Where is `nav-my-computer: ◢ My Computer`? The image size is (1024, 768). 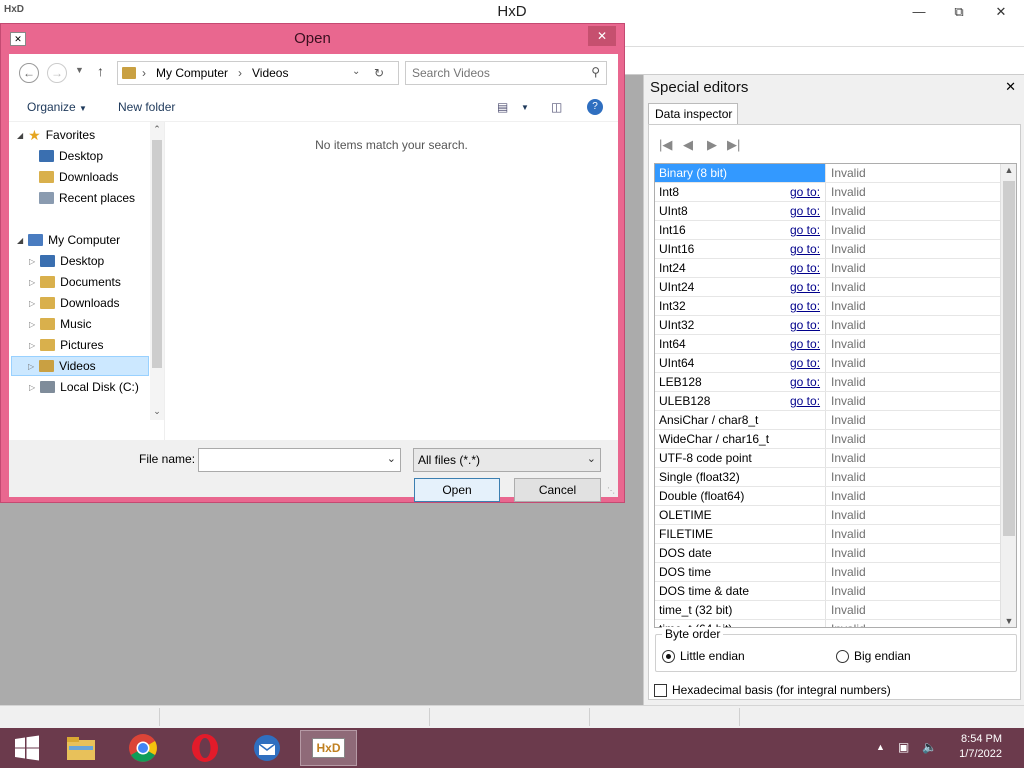 nav-my-computer: ◢ My Computer is located at coordinates (68, 240).